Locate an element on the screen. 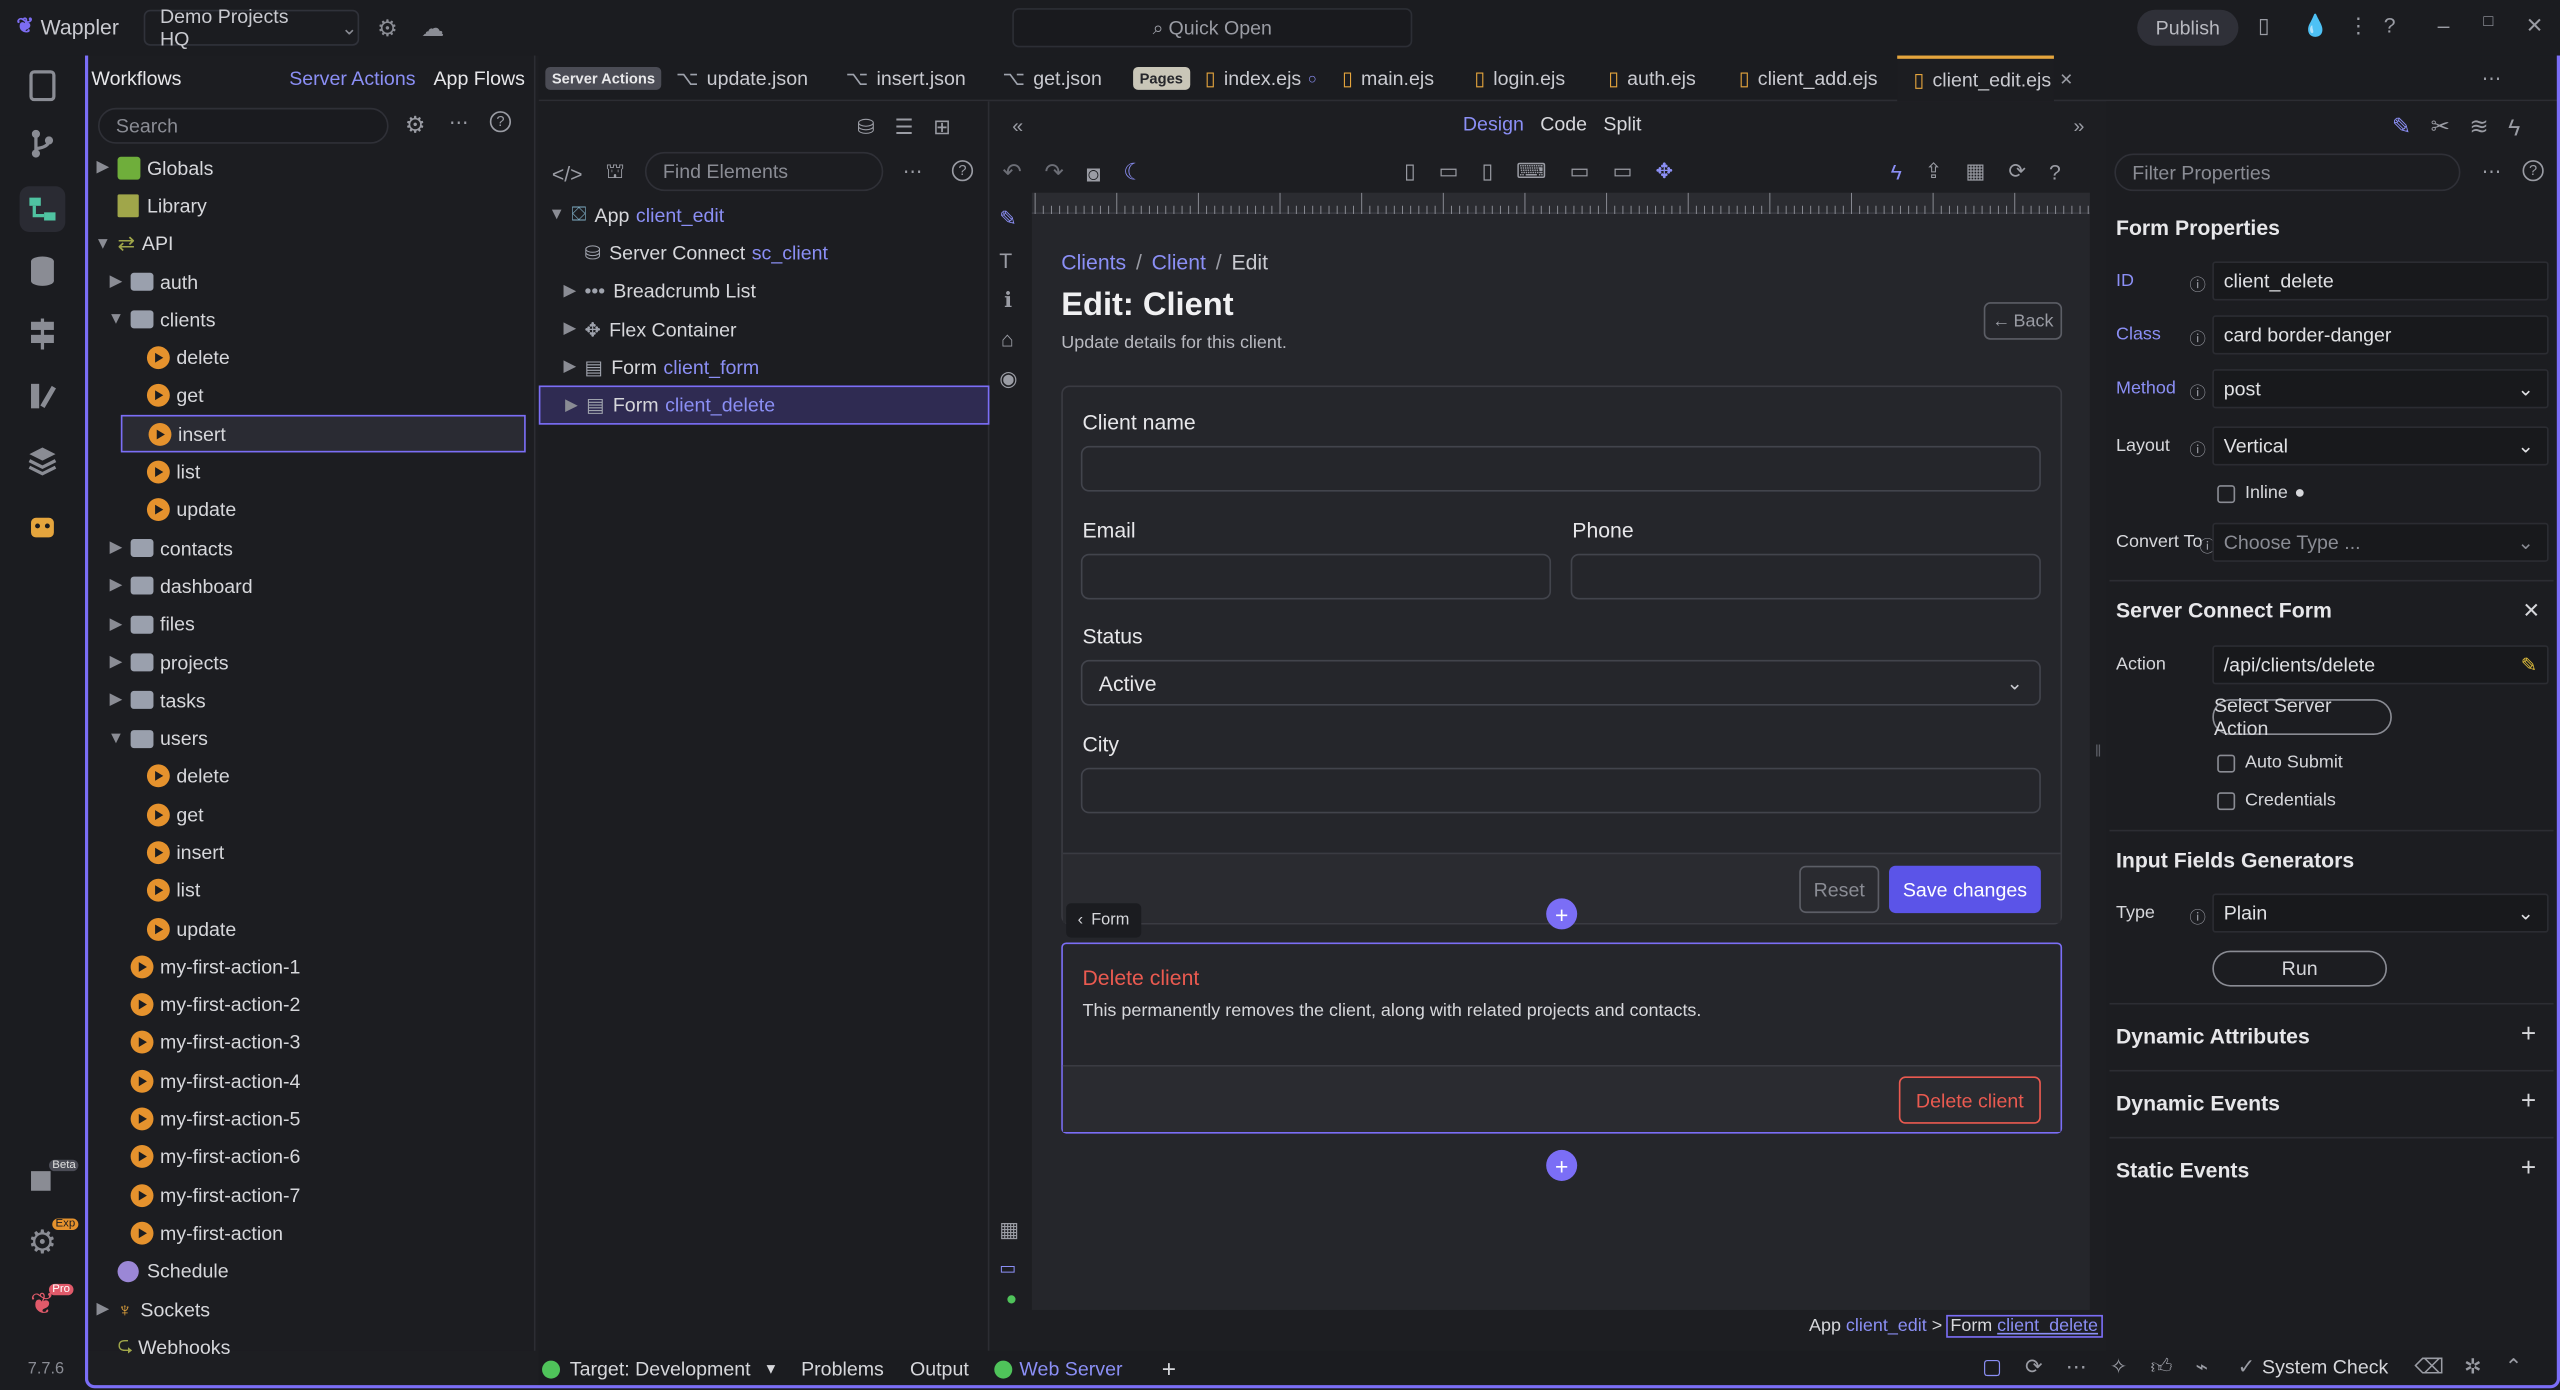 This screenshot has width=2560, height=1390. tools-icon: ✂ is located at coordinates (2440, 127).